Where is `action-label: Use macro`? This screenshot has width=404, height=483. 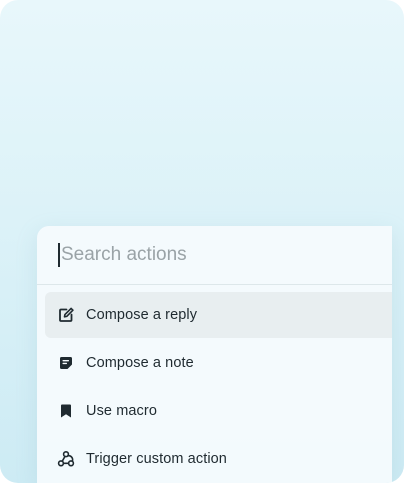 action-label: Use macro is located at coordinates (121, 411).